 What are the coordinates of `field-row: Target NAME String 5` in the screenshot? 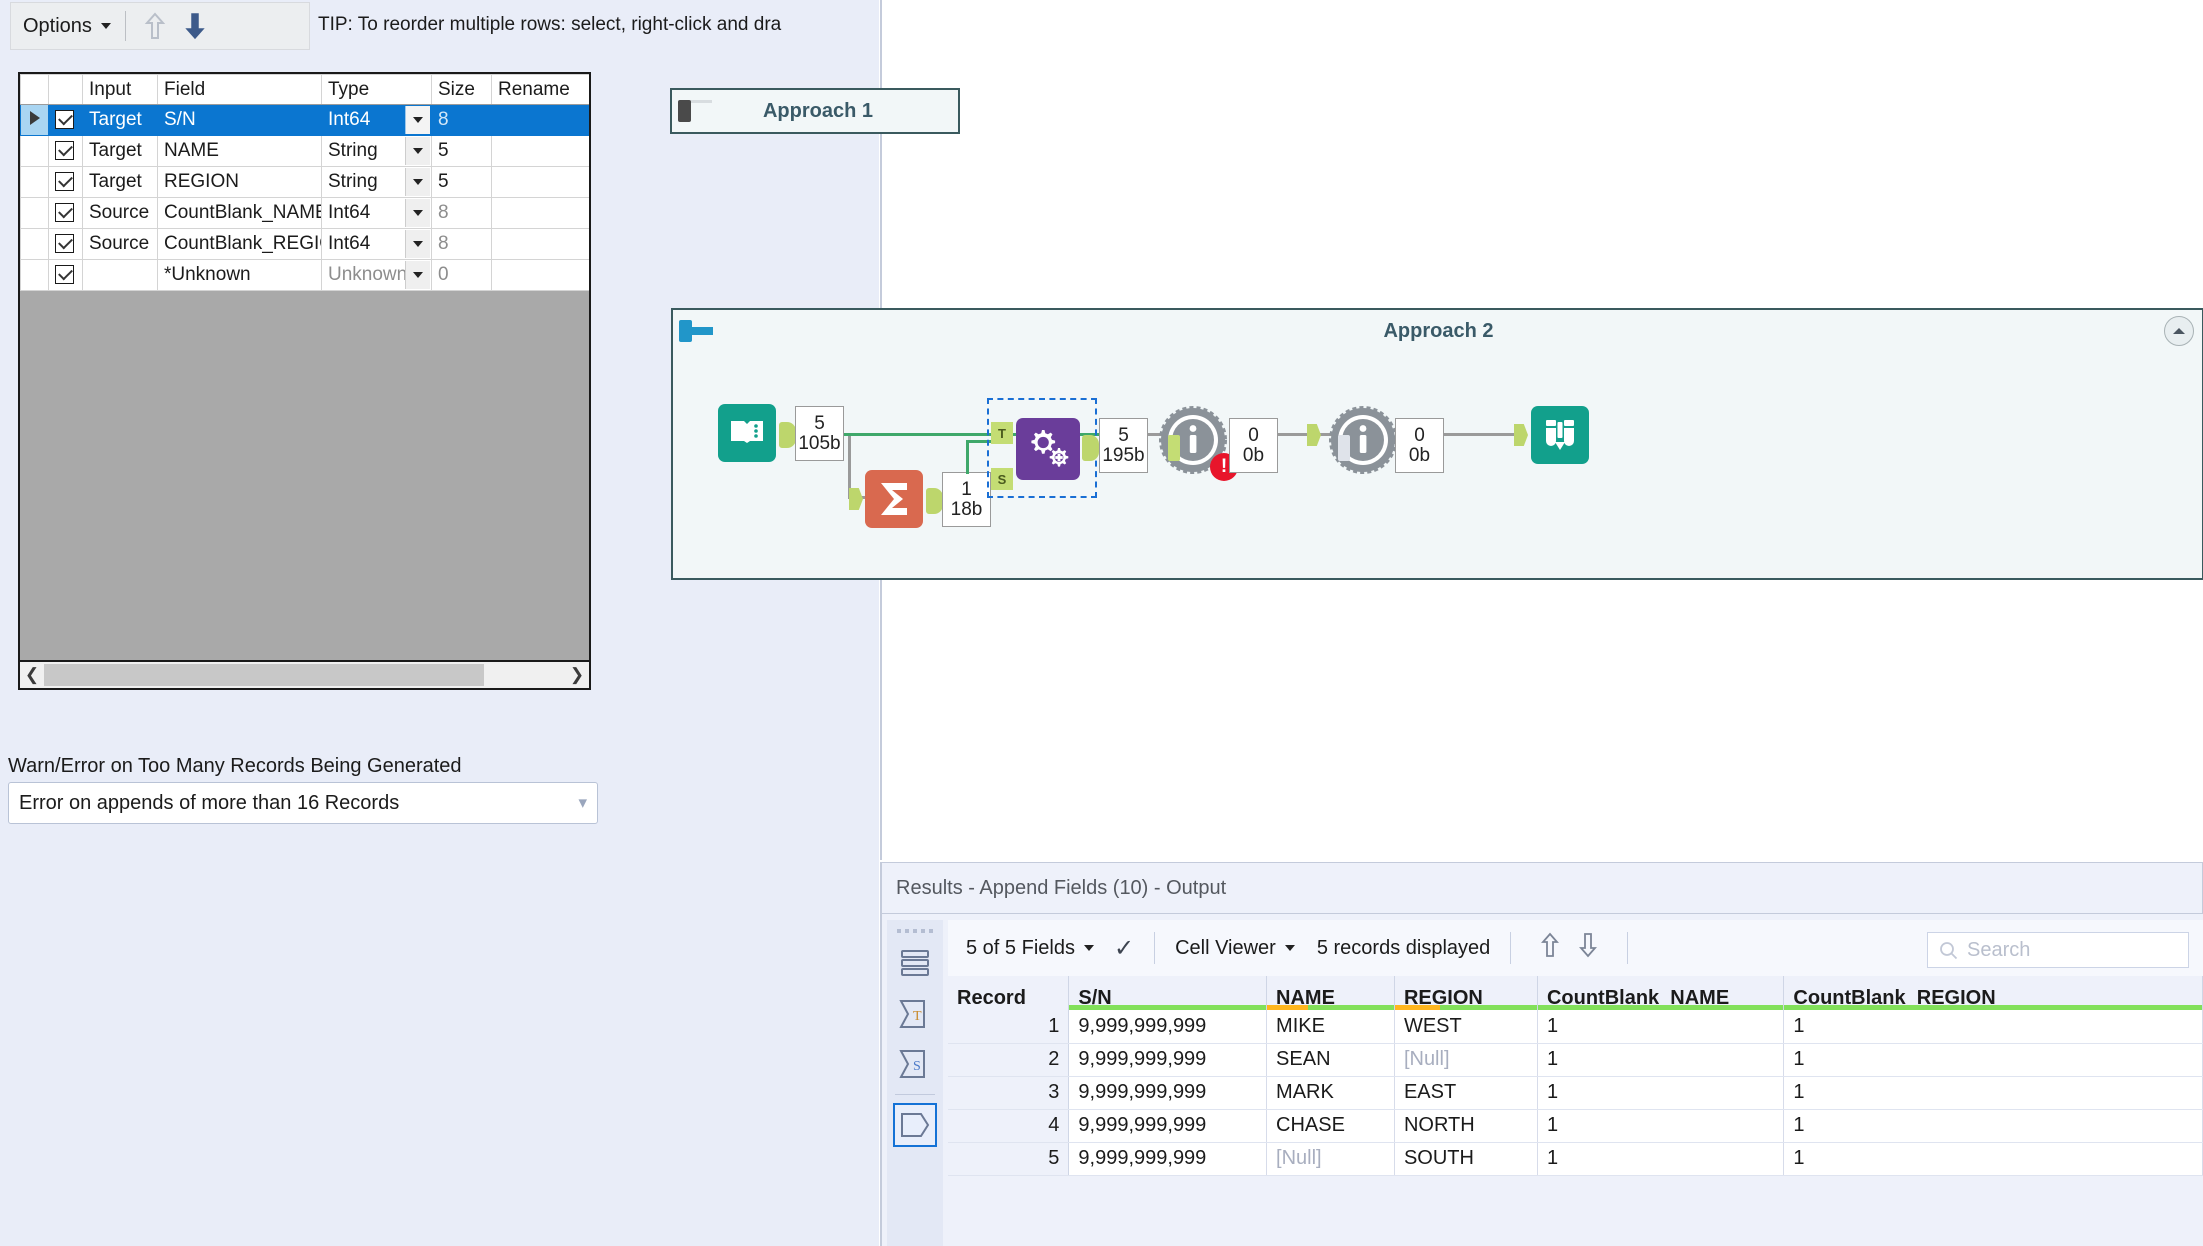 It's located at (304, 151).